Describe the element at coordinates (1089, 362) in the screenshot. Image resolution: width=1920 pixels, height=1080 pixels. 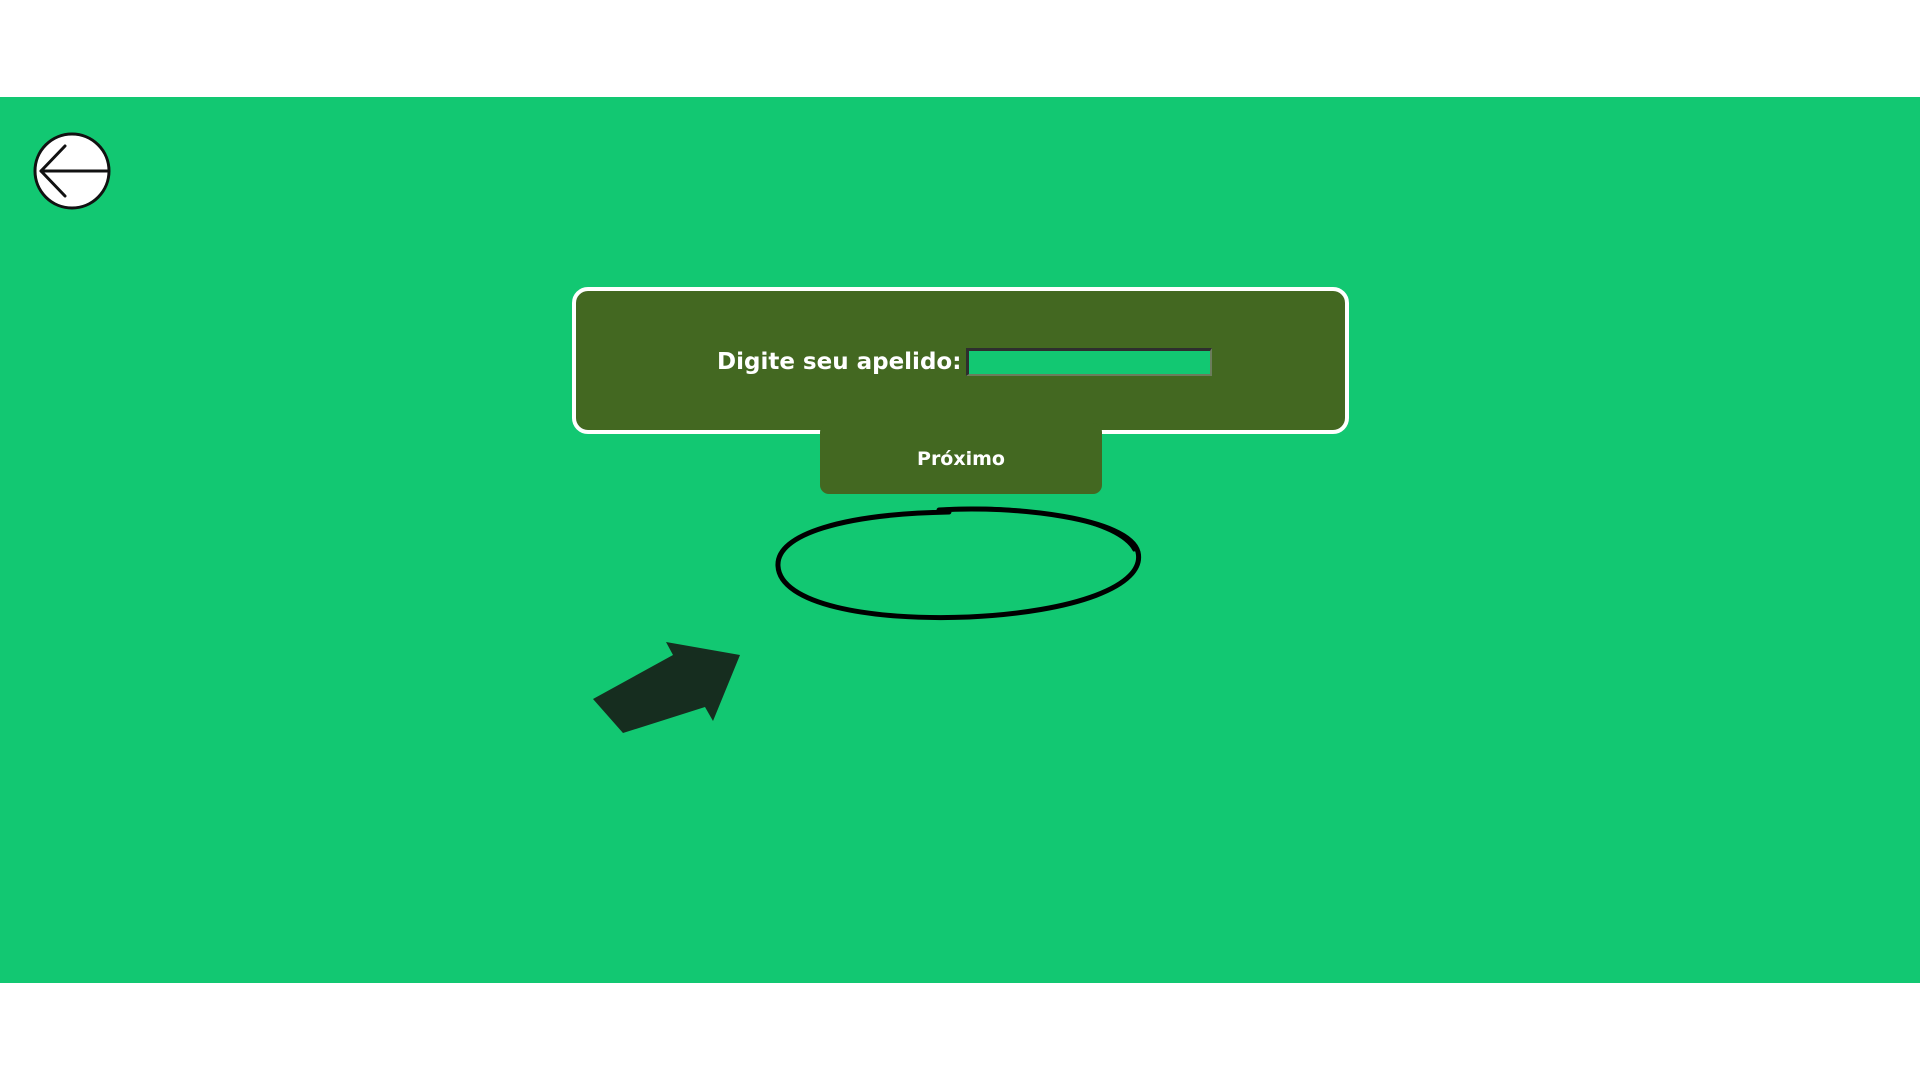
I see `nickname-input` at that location.